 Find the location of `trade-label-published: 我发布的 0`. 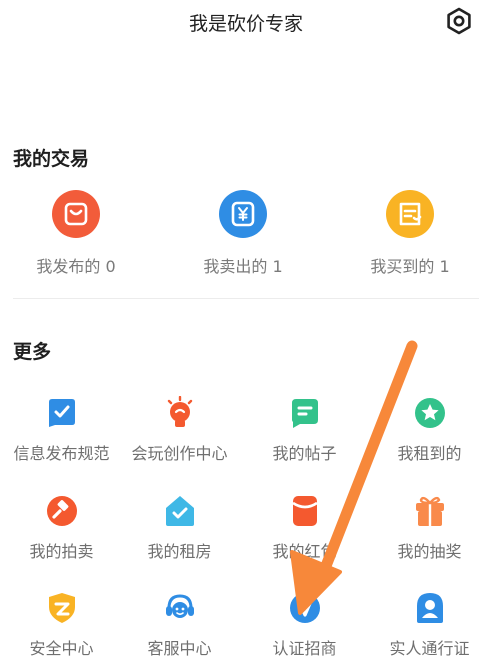

trade-label-published: 我发布的 0 is located at coordinates (76, 266).